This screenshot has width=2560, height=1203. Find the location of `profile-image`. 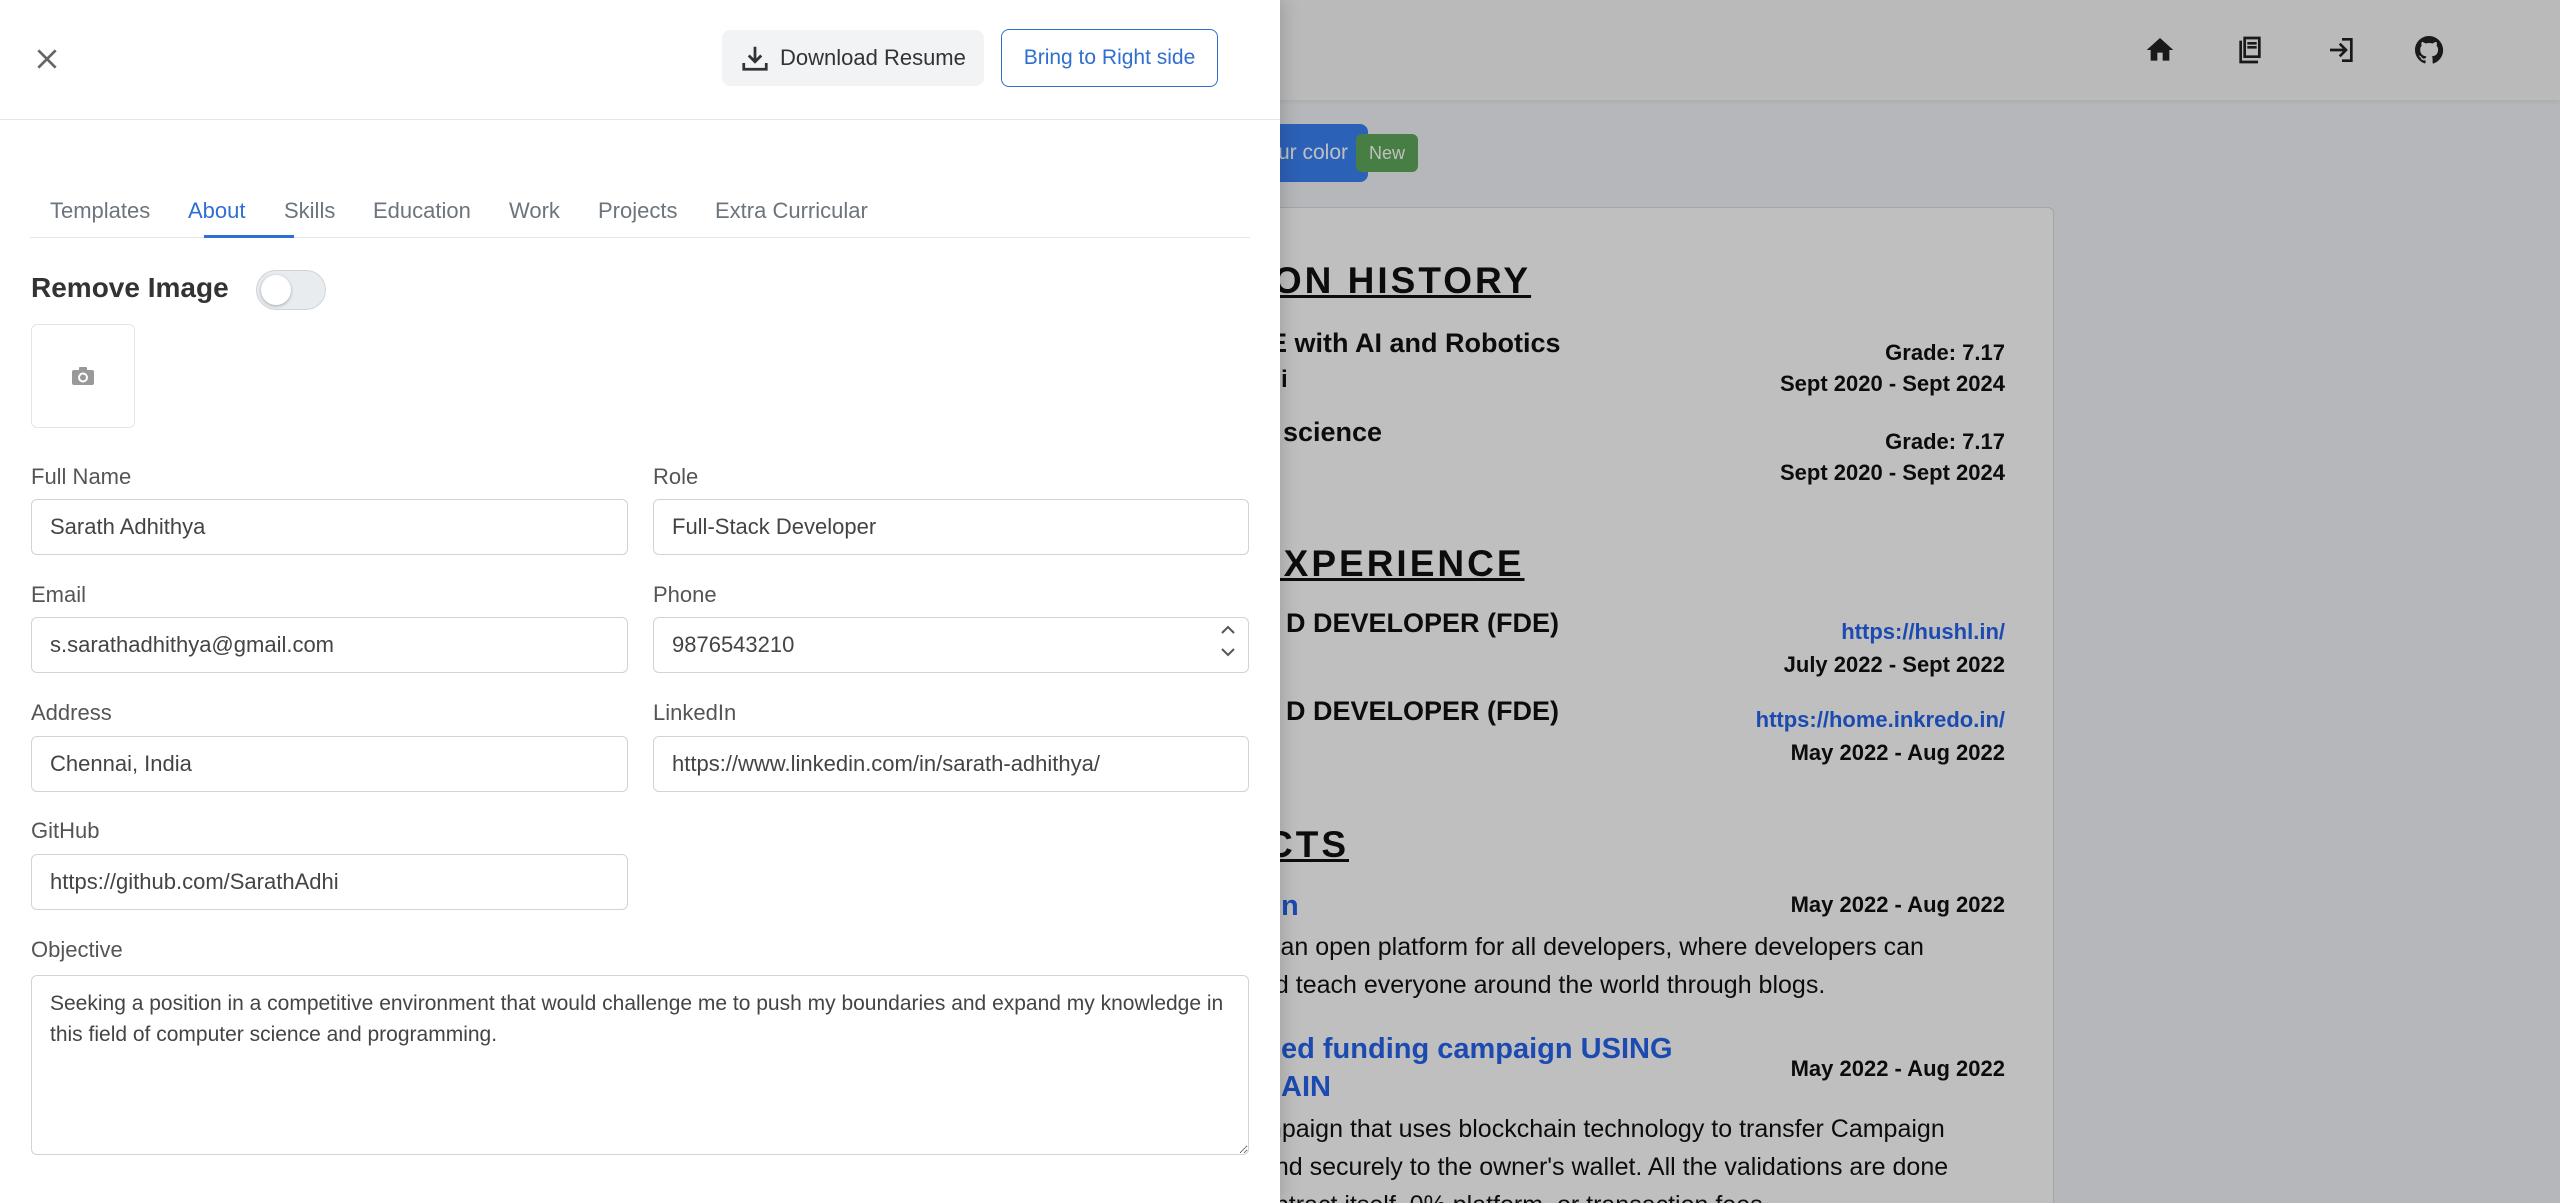

profile-image is located at coordinates (83, 376).